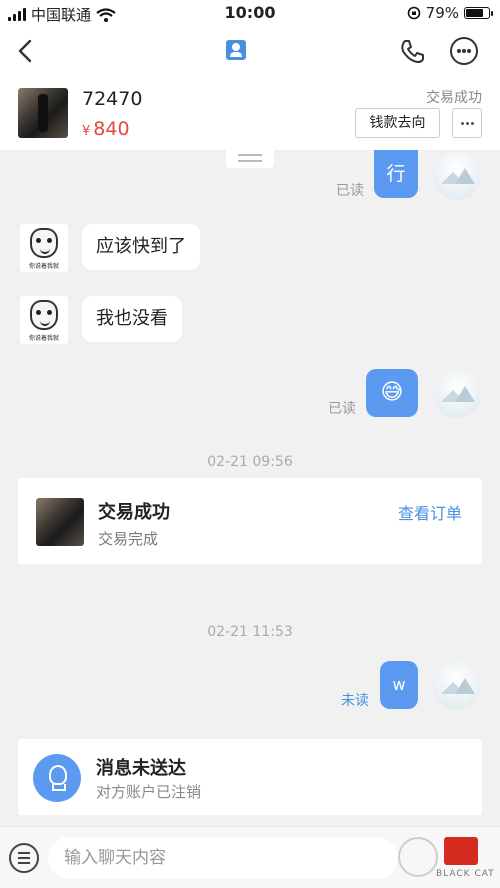 Image resolution: width=500 pixels, height=888 pixels. I want to click on watermark-text: BLACK CAT, so click(465, 874).